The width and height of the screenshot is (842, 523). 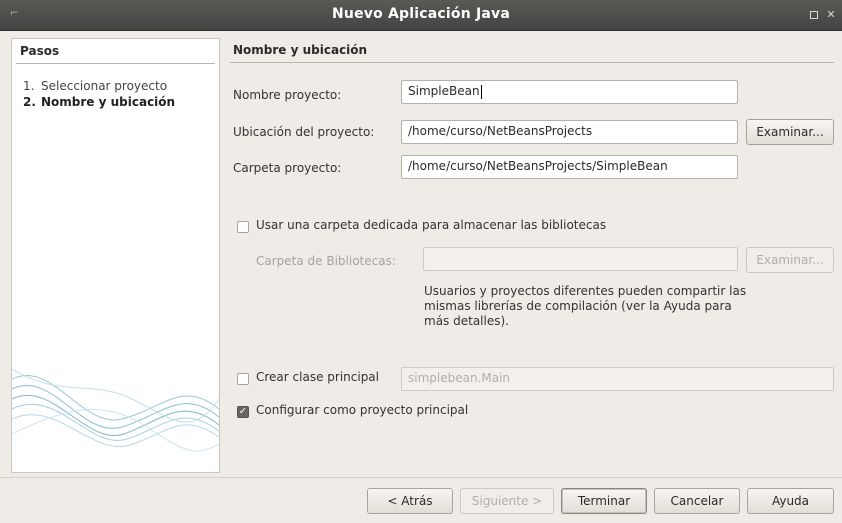 What do you see at coordinates (115, 410) in the screenshot?
I see `decorative-swirl-image` at bounding box center [115, 410].